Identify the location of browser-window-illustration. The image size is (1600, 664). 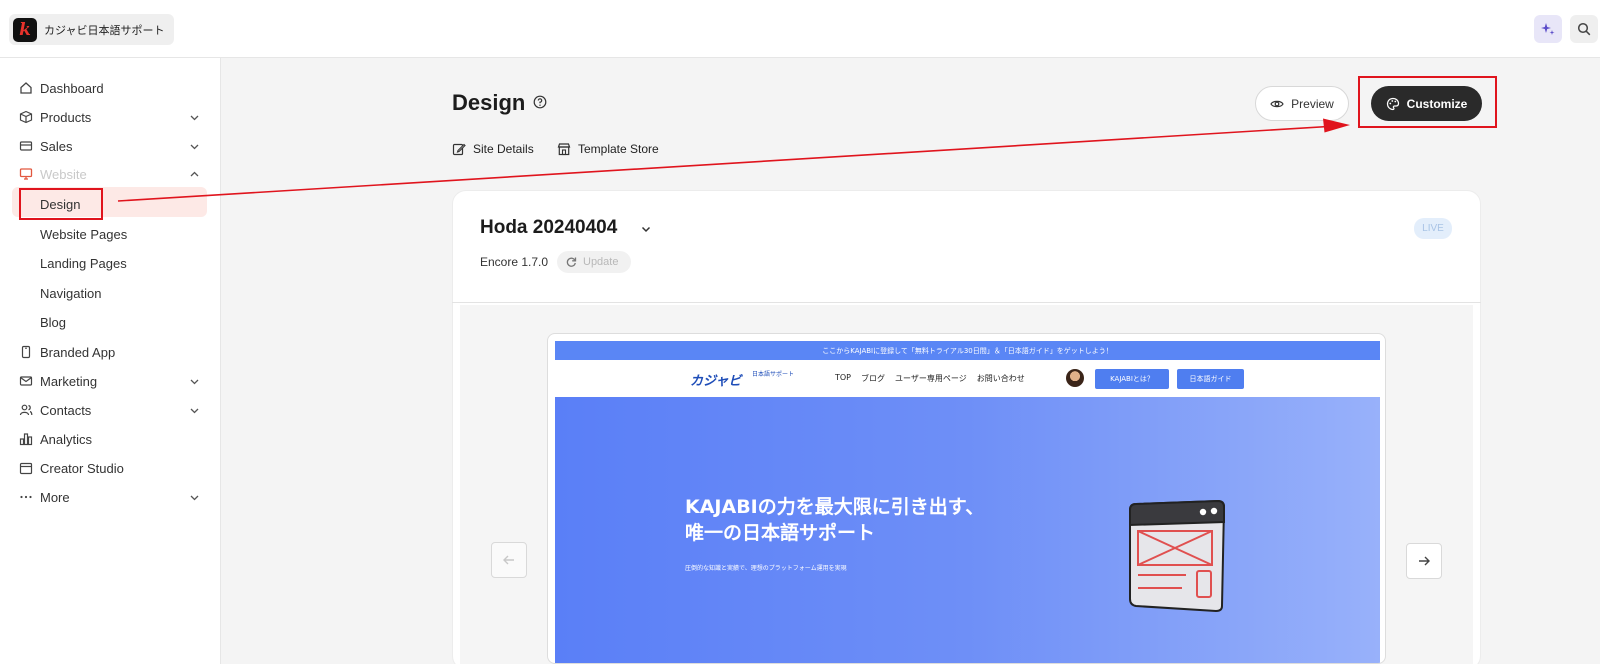
(1177, 556).